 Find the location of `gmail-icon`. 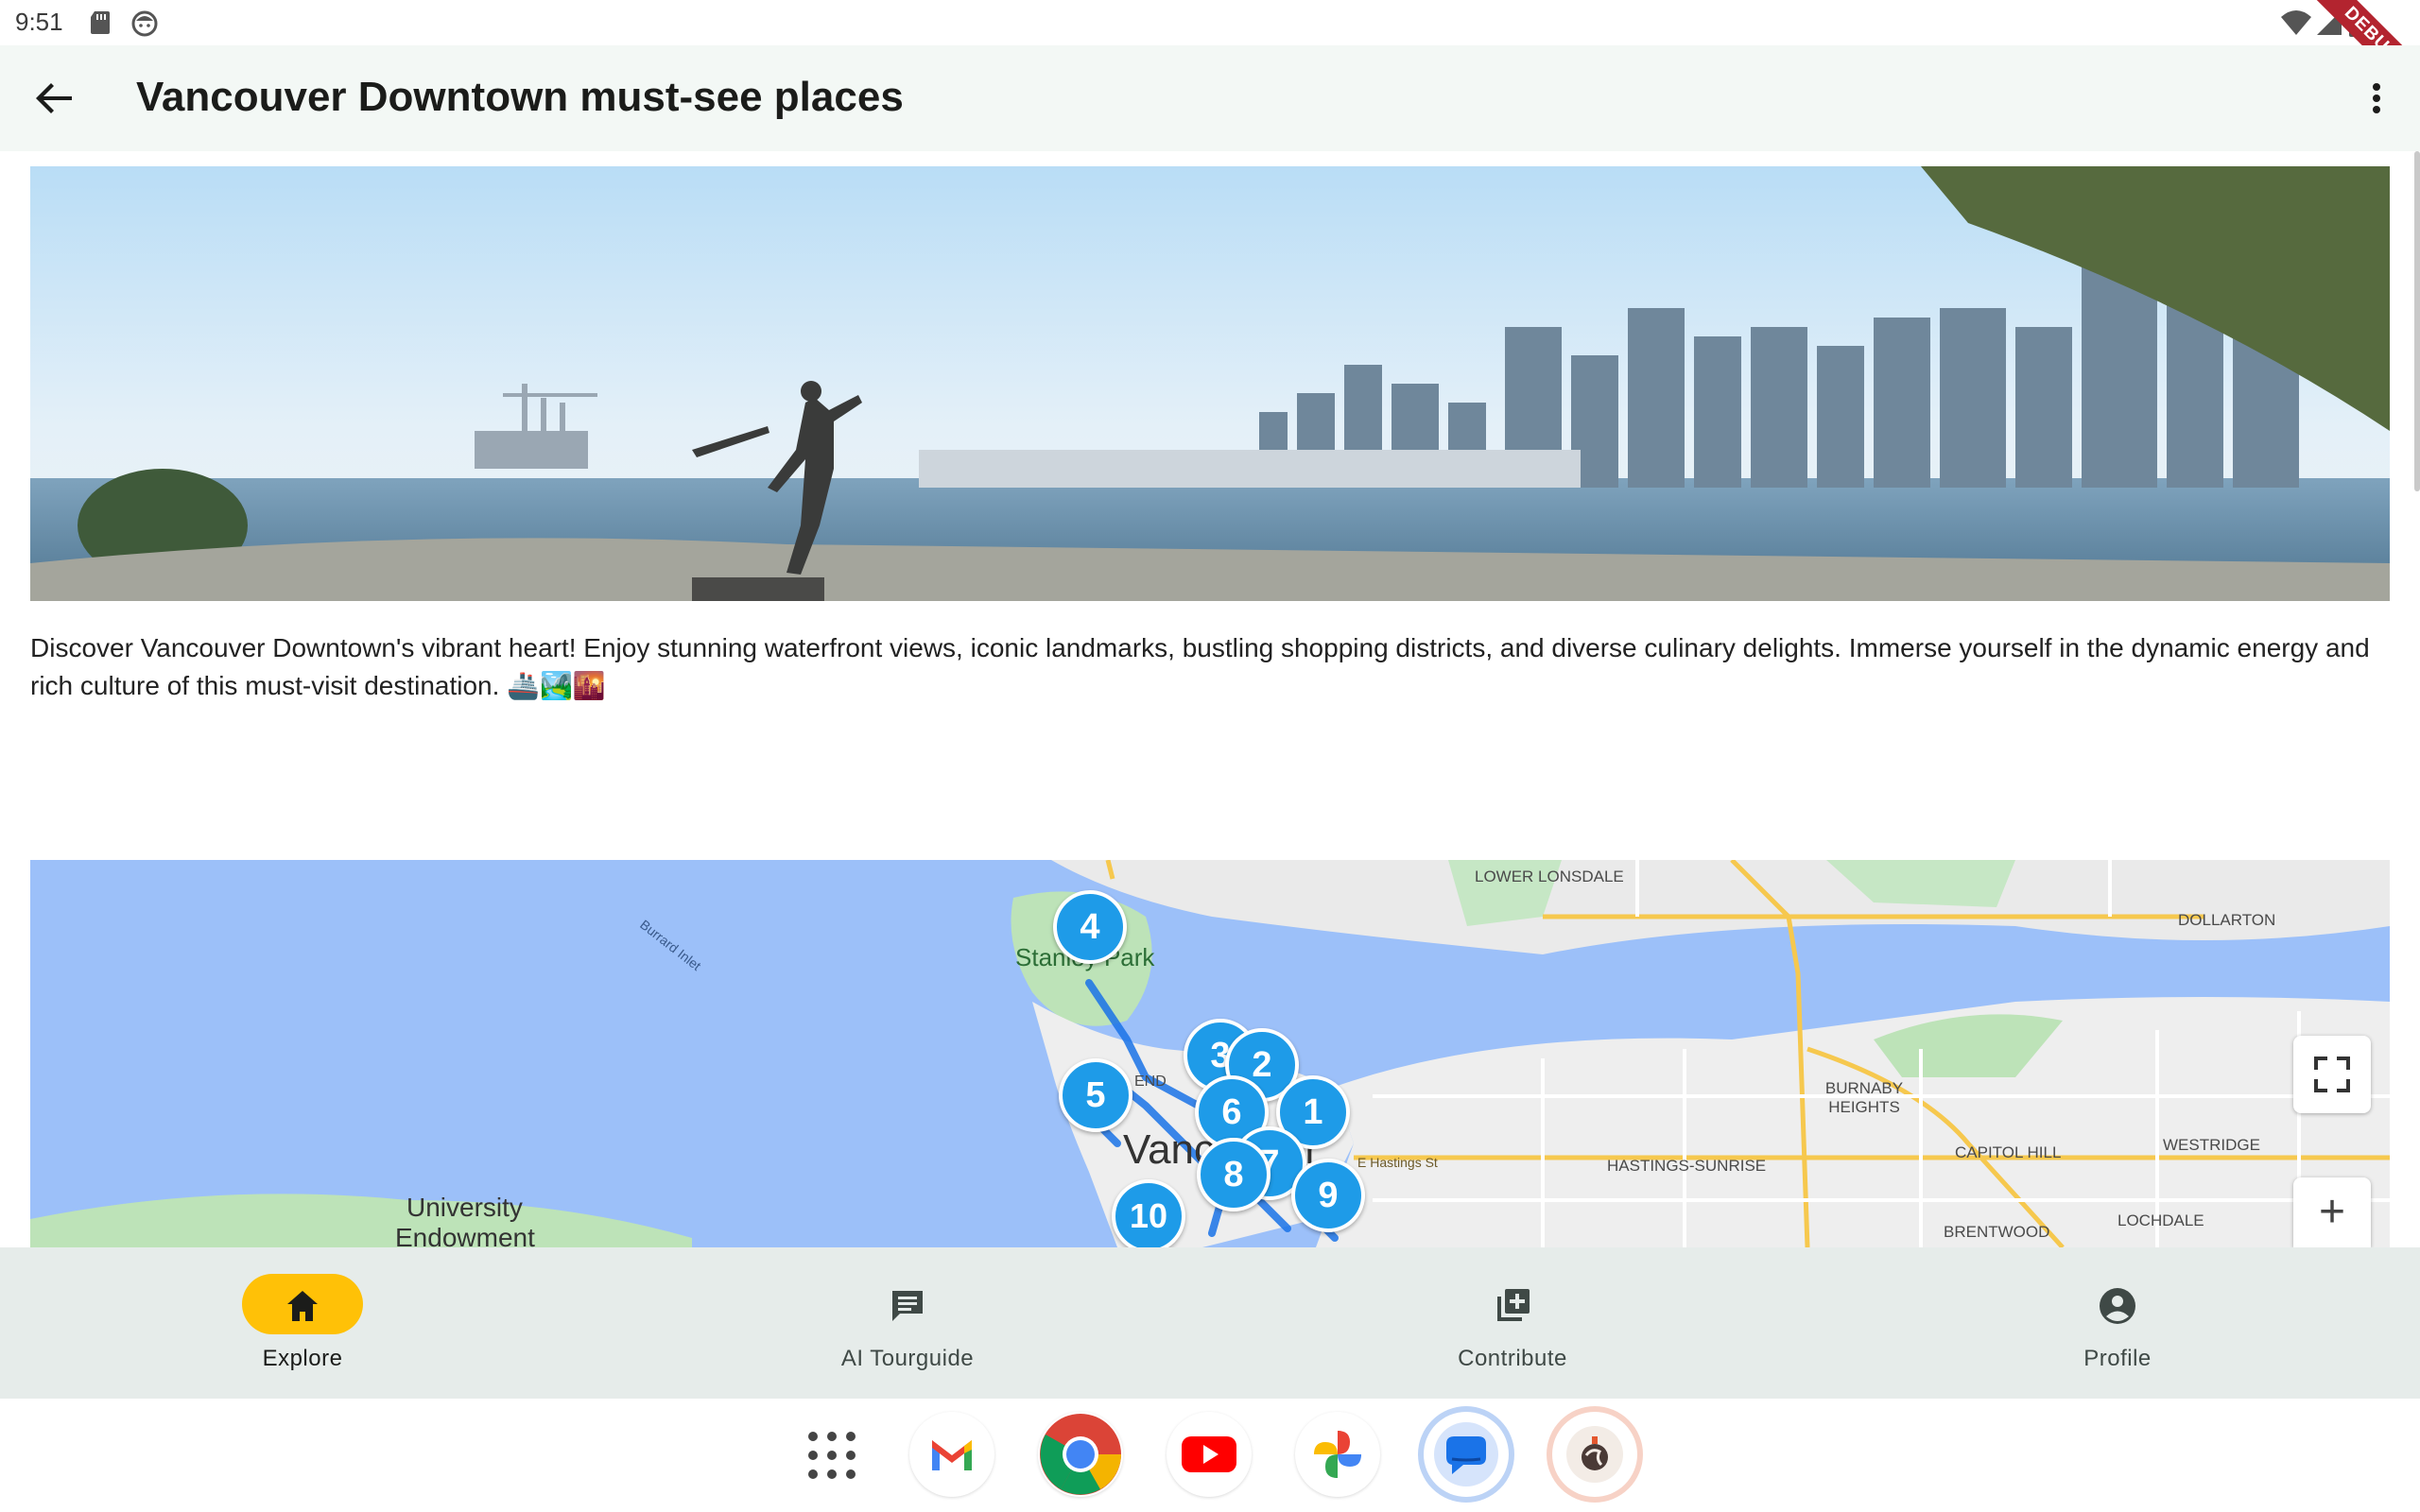

gmail-icon is located at coordinates (952, 1455).